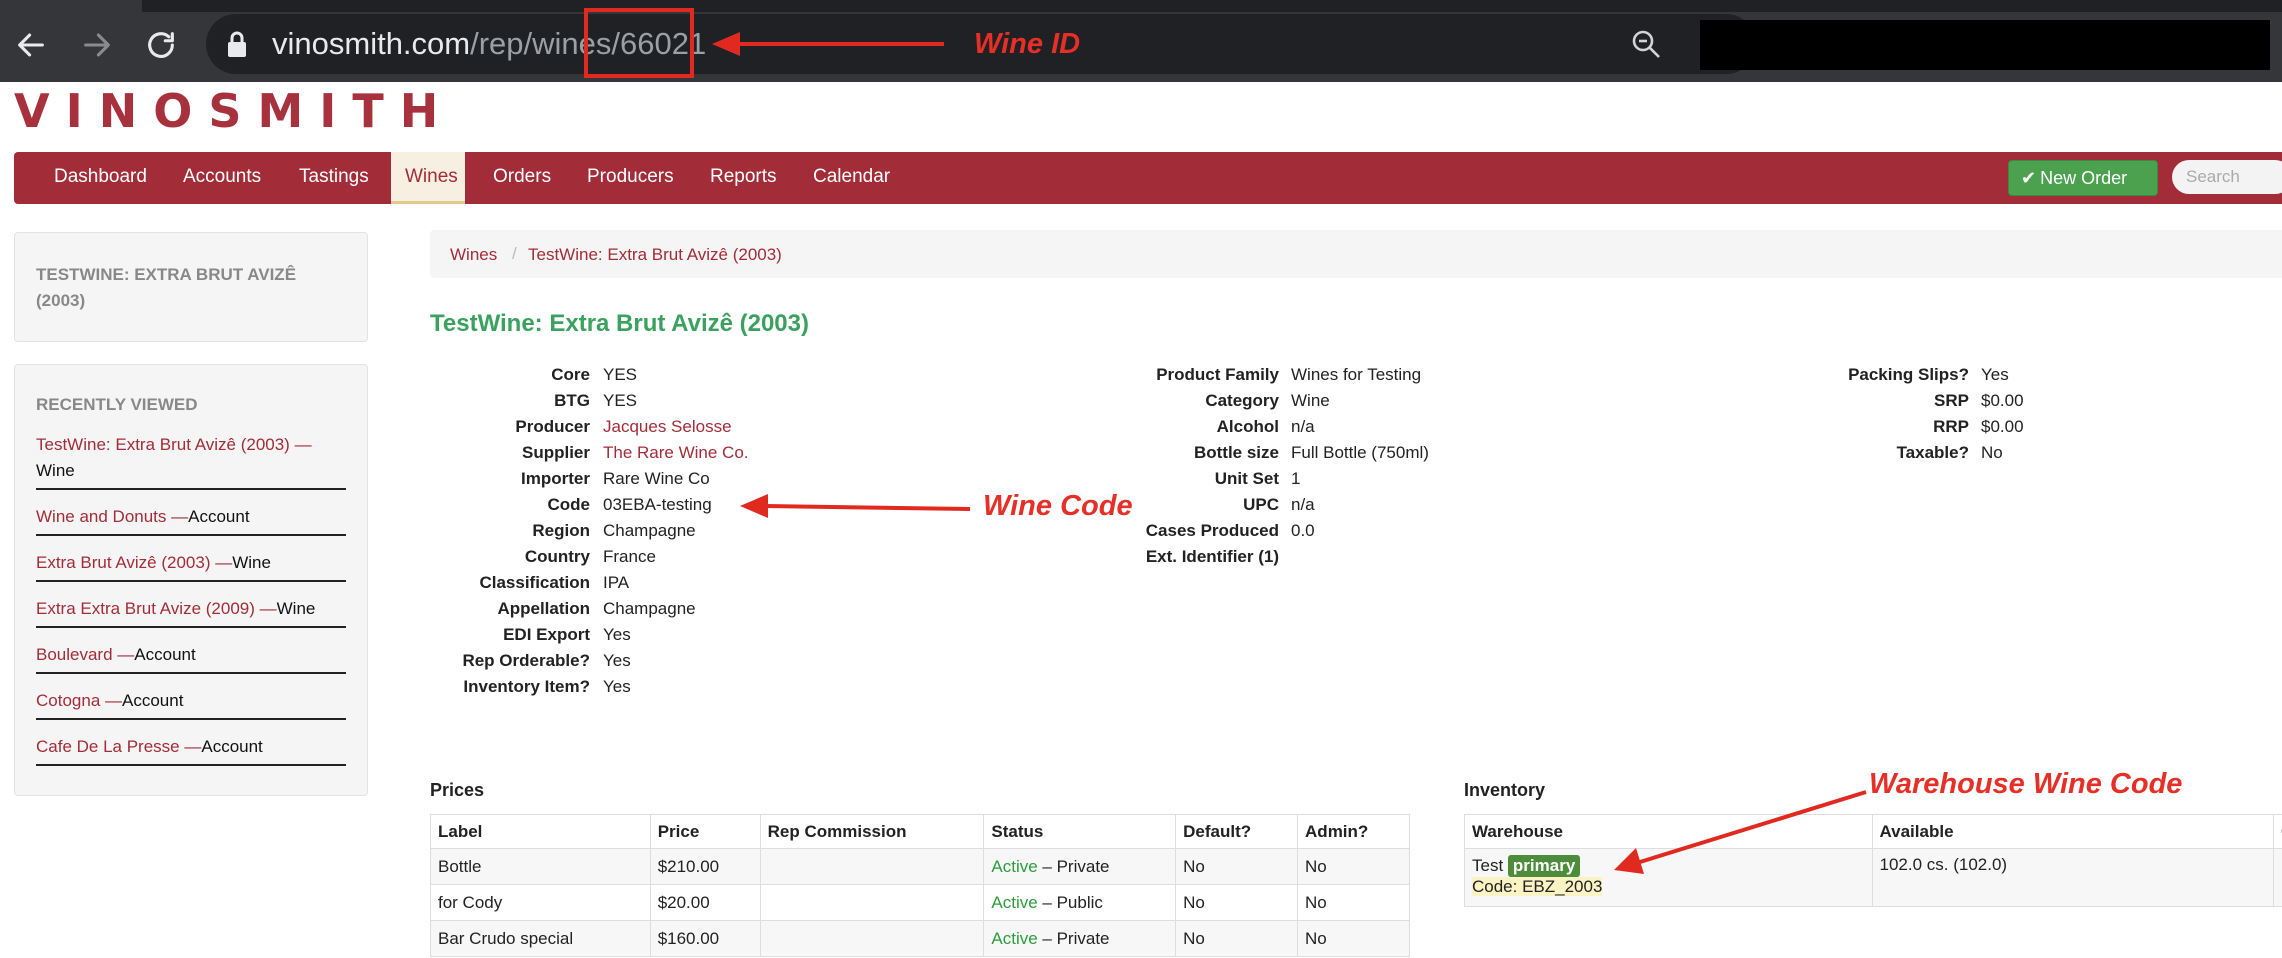 This screenshot has width=2282, height=958. Describe the element at coordinates (31, 45) in the screenshot. I see `back-icon` at that location.